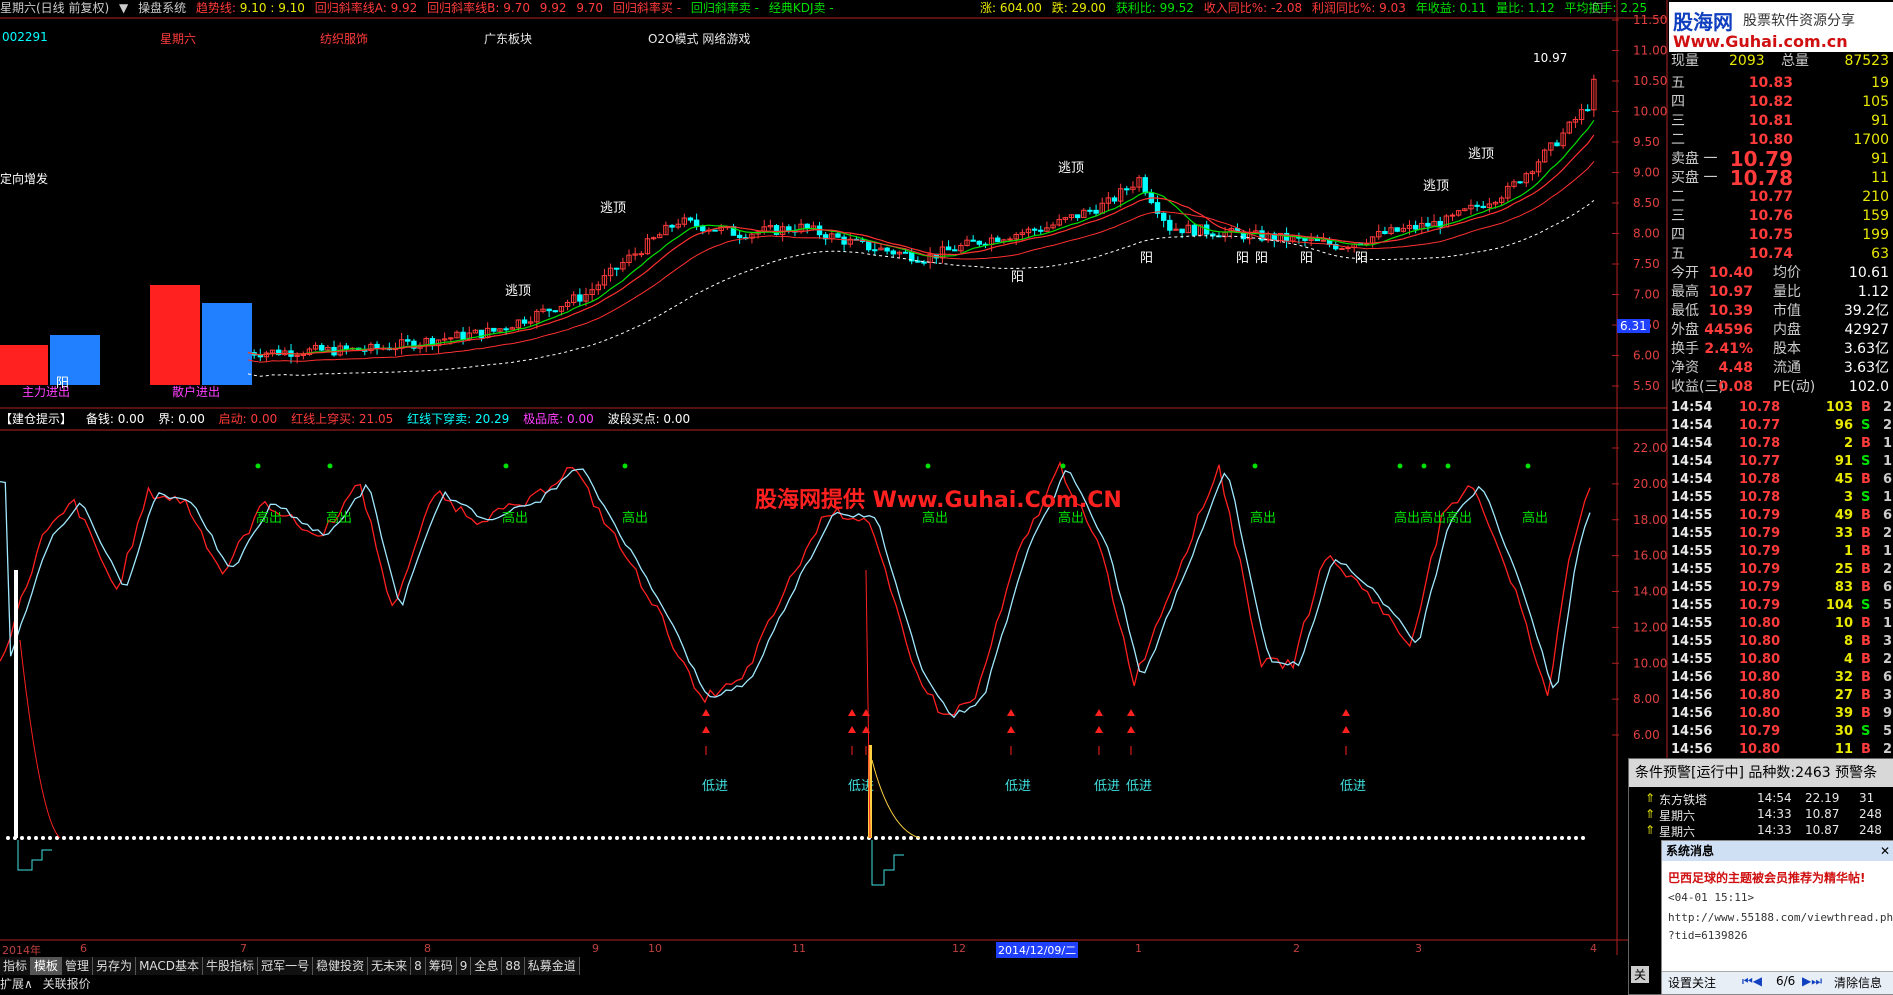 This screenshot has width=1893, height=995. What do you see at coordinates (341, 966) in the screenshot?
I see `tab-wenjian: 稳健投资` at bounding box center [341, 966].